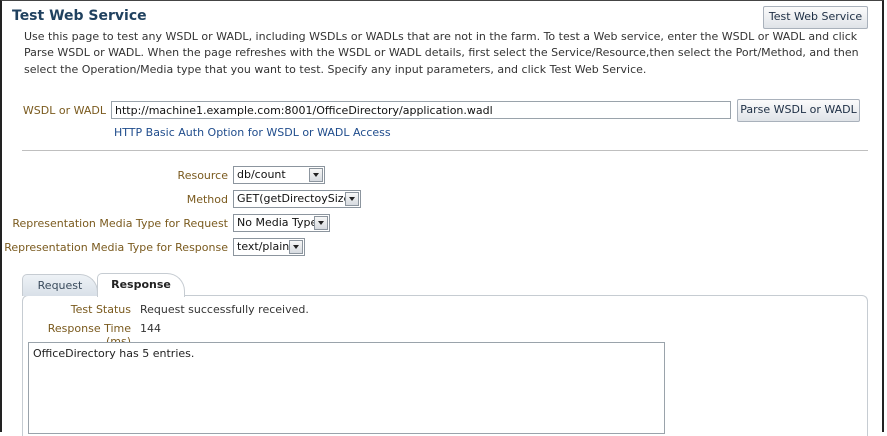 The width and height of the screenshot is (887, 436). I want to click on method-select-value: GET(getDirectoySize), so click(296, 198).